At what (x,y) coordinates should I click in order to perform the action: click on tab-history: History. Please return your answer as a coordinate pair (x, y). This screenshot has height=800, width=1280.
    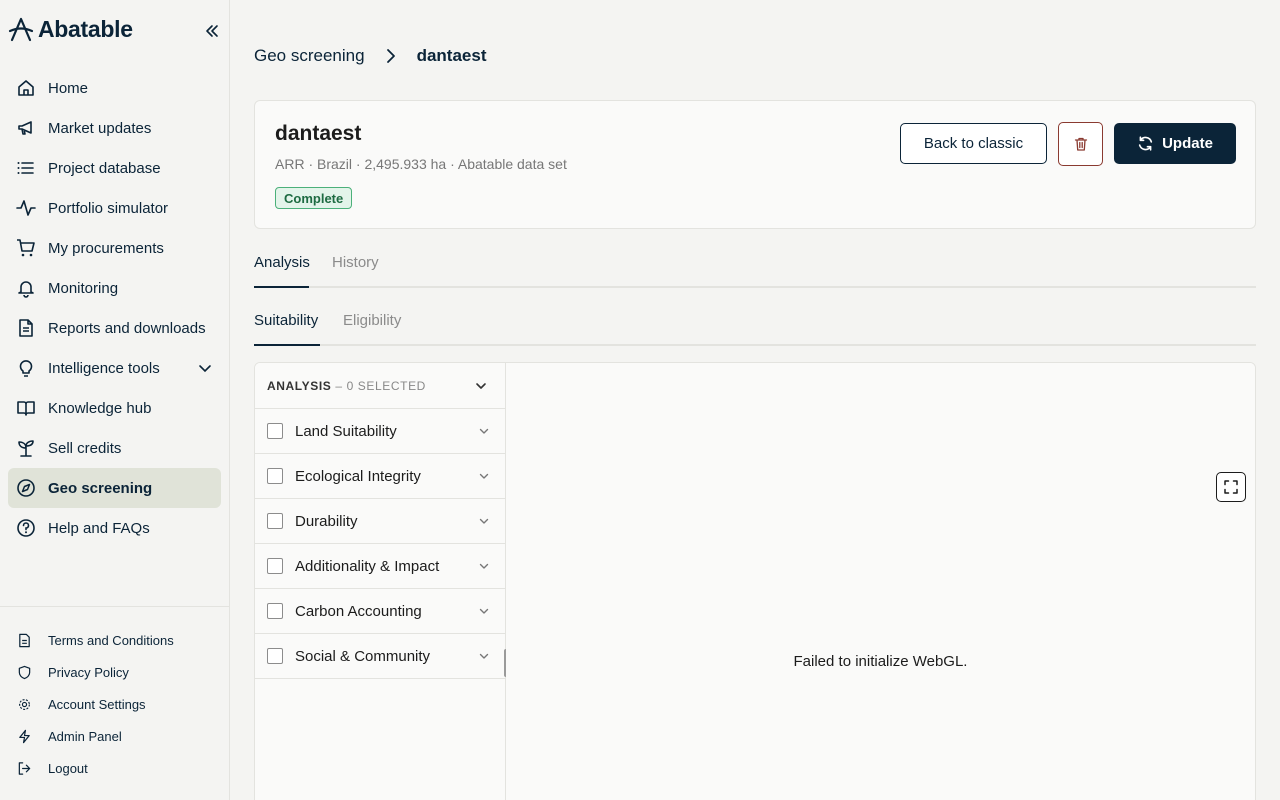
    Looking at the image, I should click on (355, 262).